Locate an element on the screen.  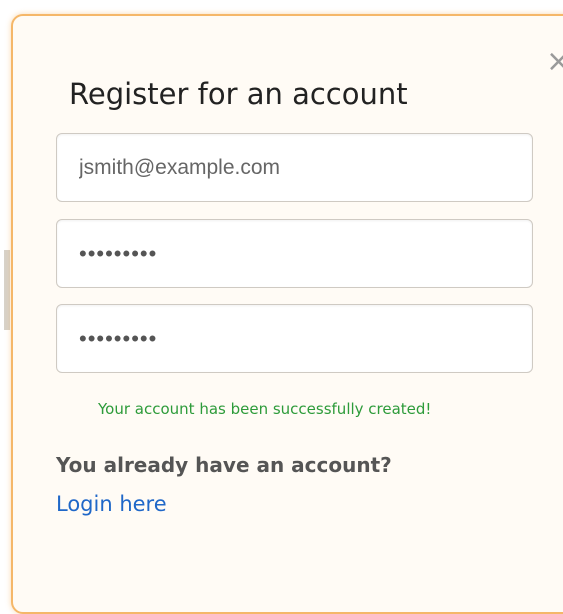
close-icon: × is located at coordinates (554, 62).